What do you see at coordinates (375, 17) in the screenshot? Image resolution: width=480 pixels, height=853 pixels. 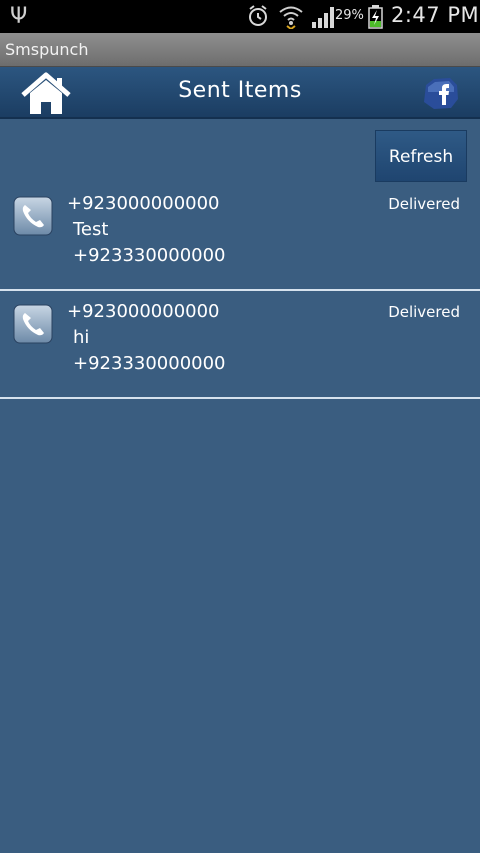 I see `battery-charging-icon` at bounding box center [375, 17].